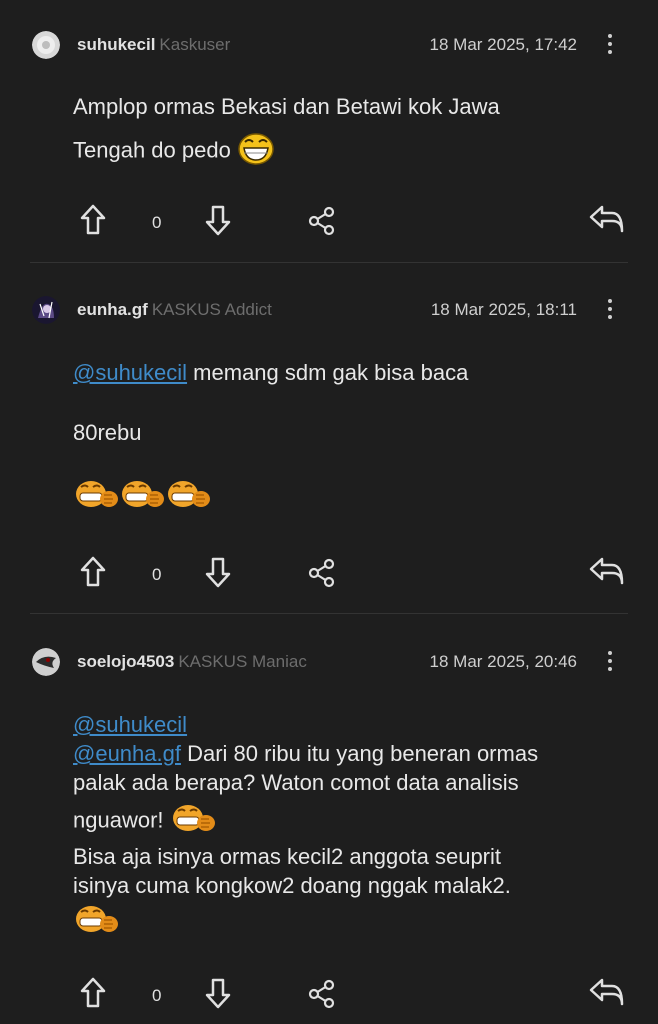  I want to click on username: suhukecil Kaskuser, so click(153, 45).